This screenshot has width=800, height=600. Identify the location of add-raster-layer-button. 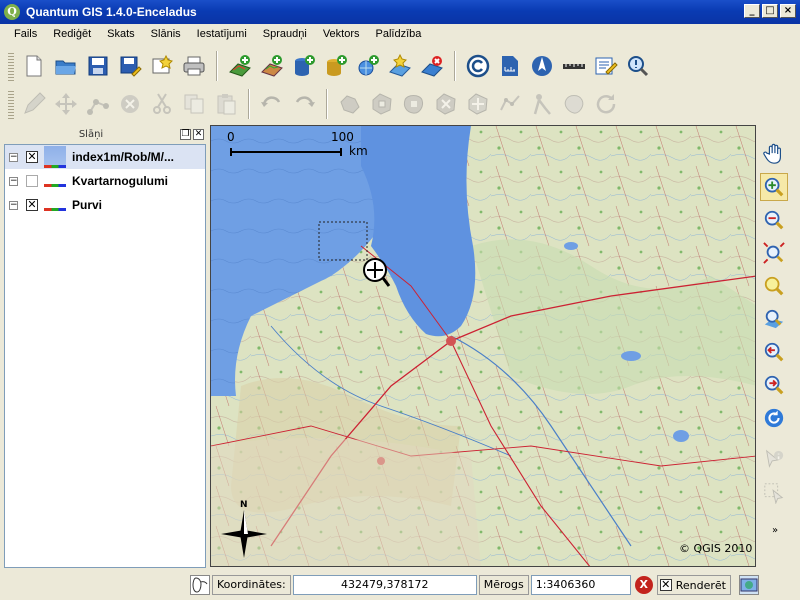
(272, 66).